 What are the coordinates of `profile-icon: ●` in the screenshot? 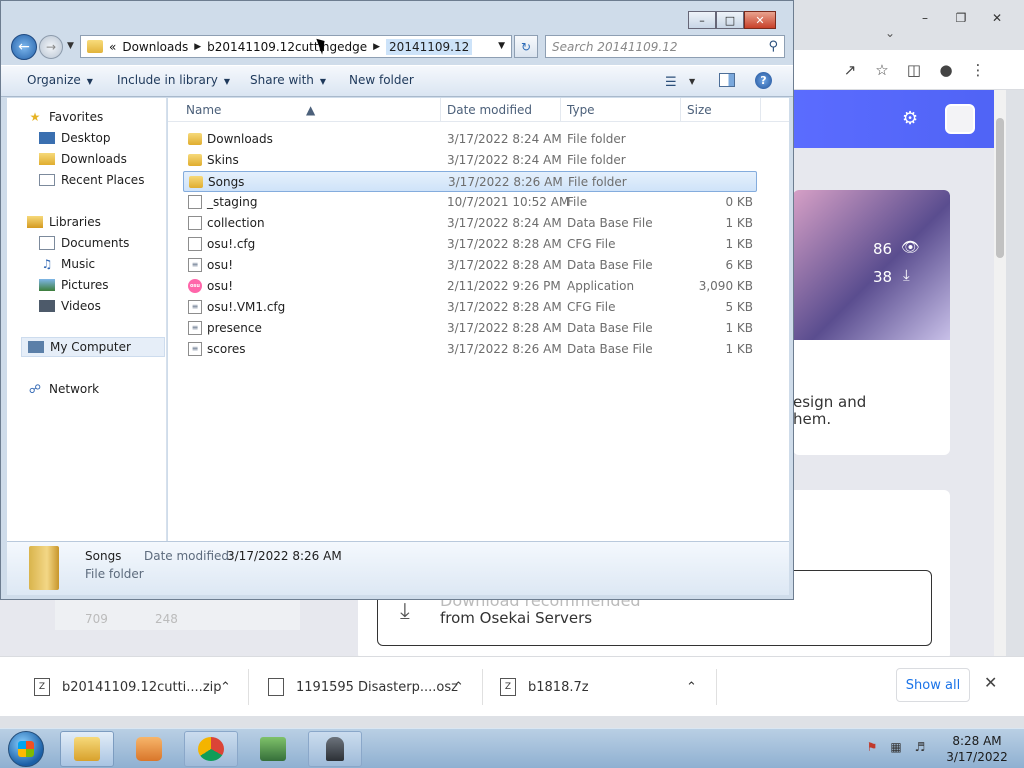 It's located at (946, 70).